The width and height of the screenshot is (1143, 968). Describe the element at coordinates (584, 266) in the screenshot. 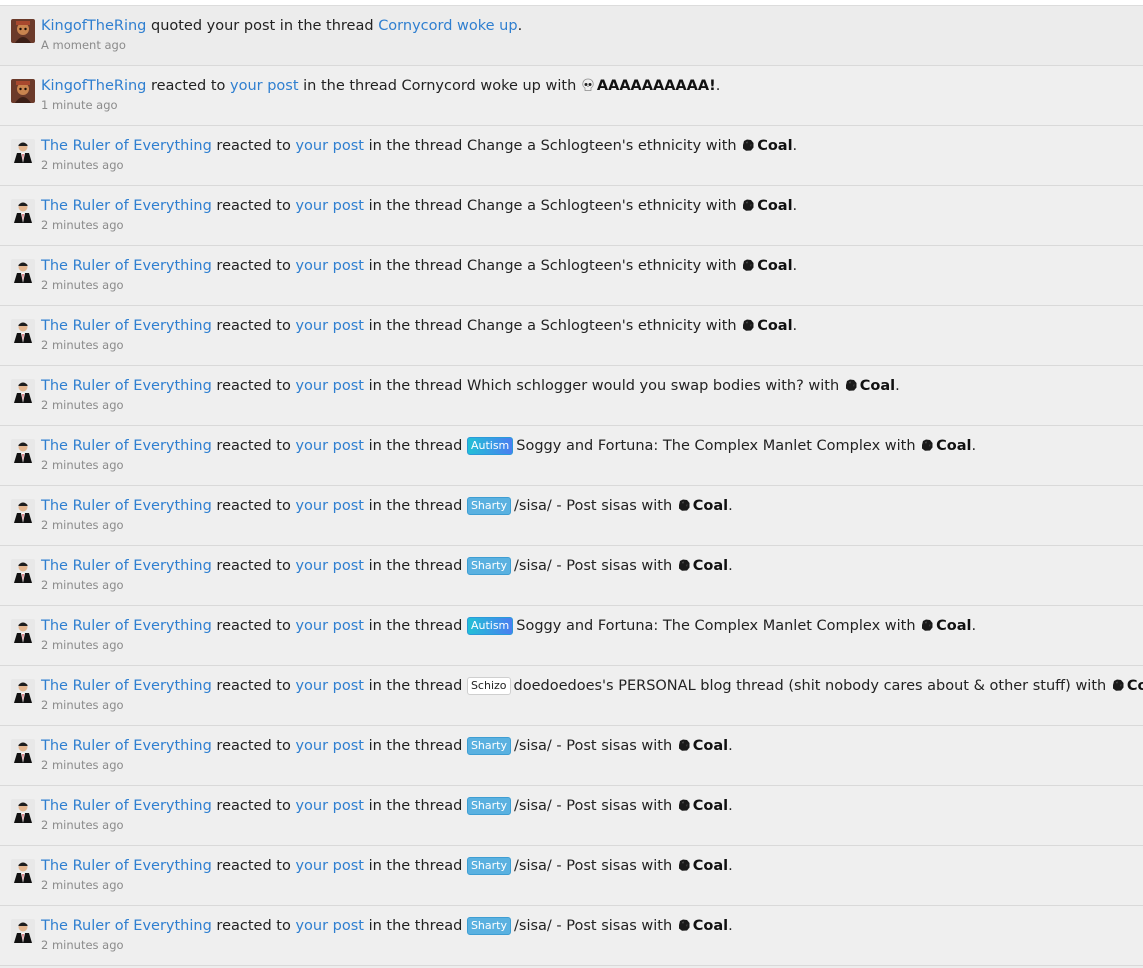

I see `thread-title: Change a Schlogteen's ethnicity` at that location.